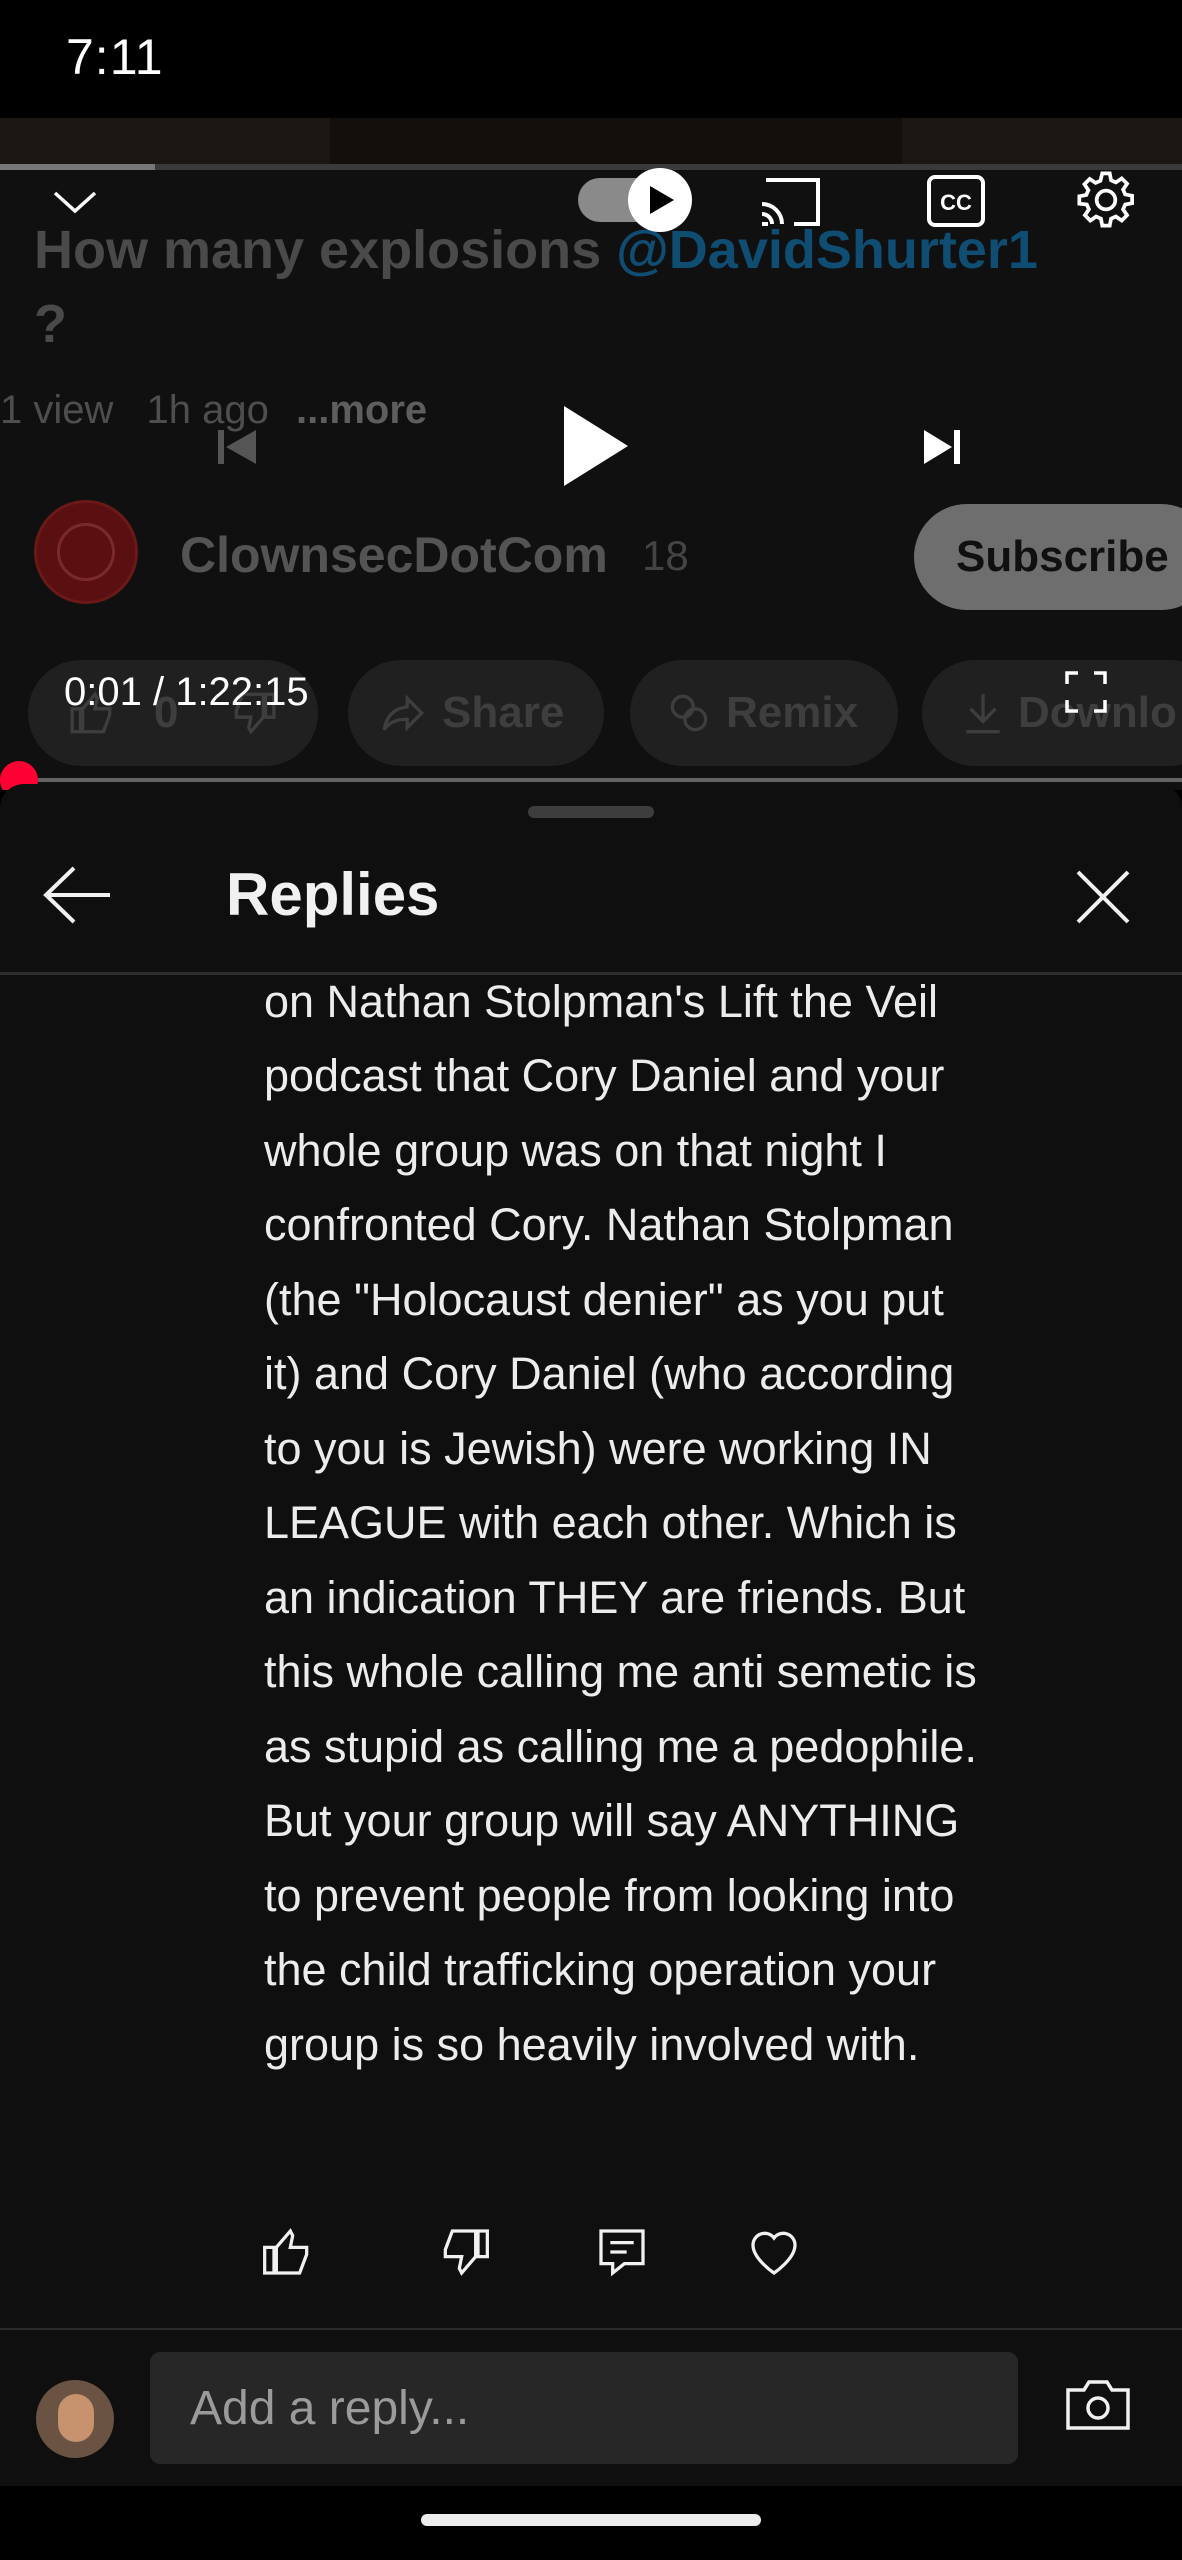 This screenshot has width=1182, height=2560. I want to click on share-button: Share, so click(476, 713).